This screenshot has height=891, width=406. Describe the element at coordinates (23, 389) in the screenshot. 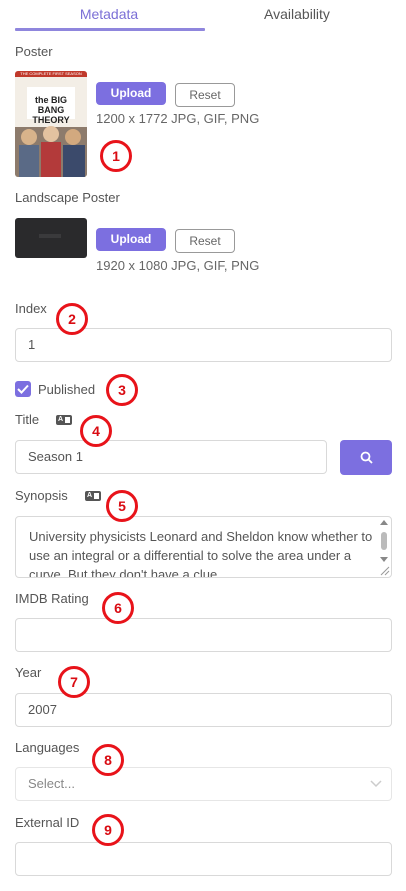

I see `published-checkbox` at that location.